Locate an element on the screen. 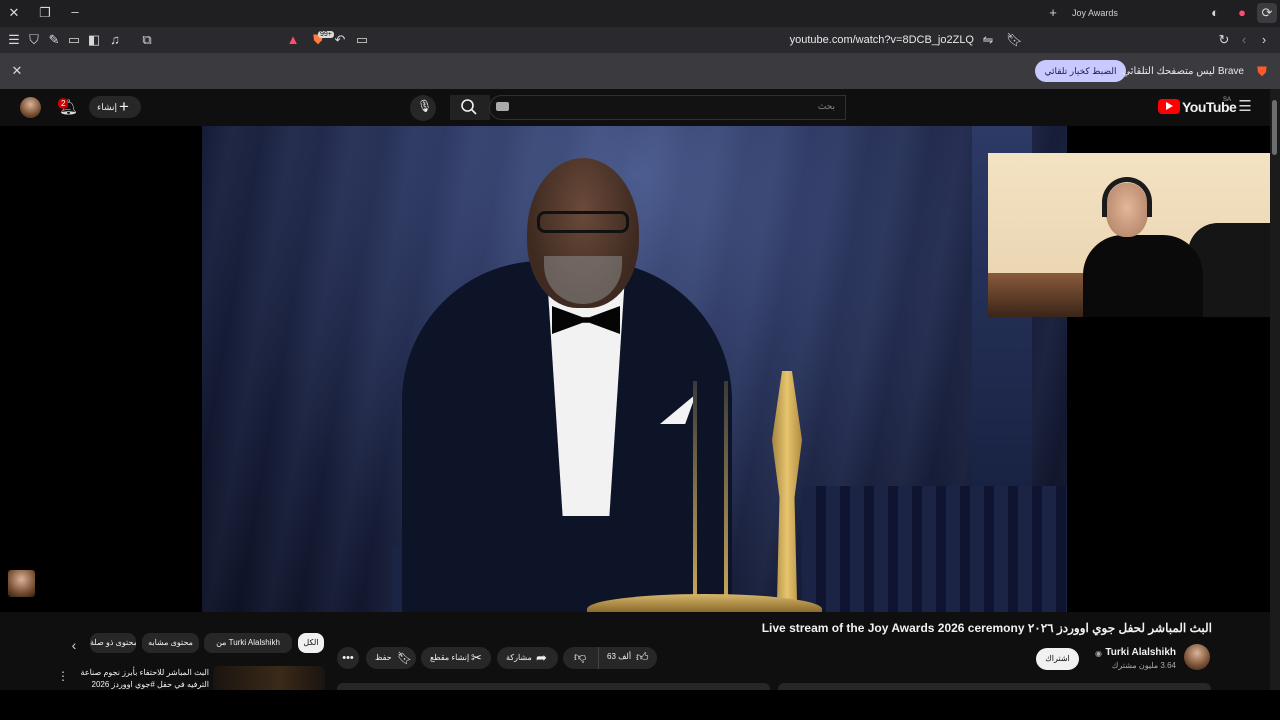  tab-audio-icon: ◐ is located at coordinates (1215, 13).